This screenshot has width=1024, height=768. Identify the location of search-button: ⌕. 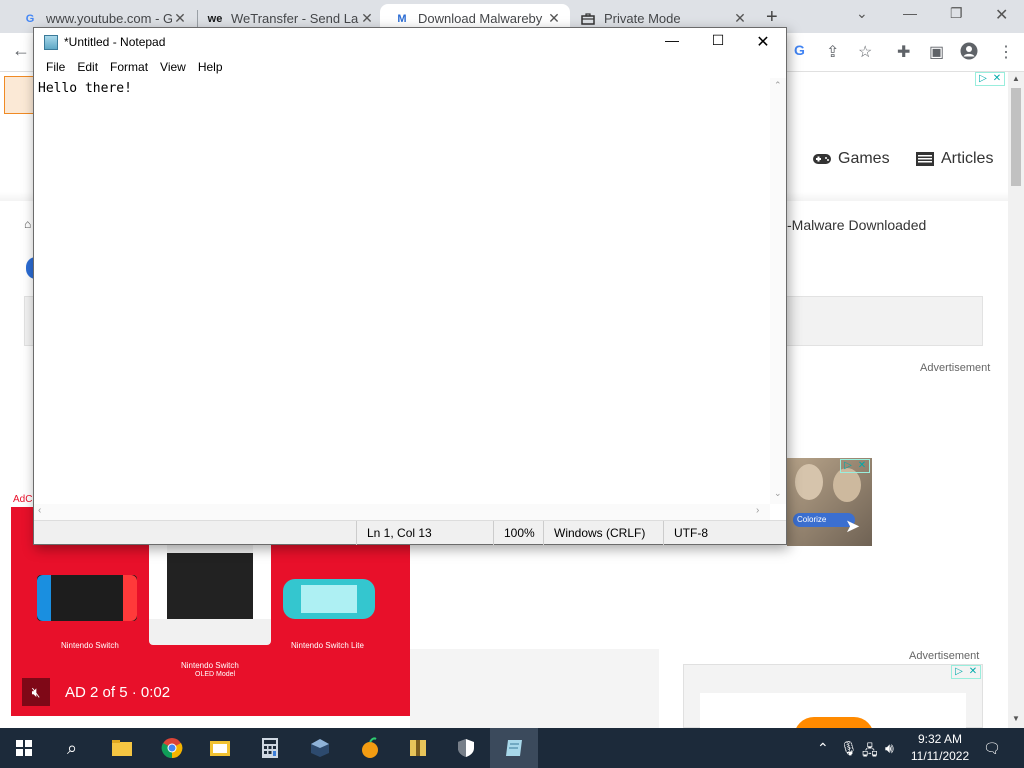
(72, 748).